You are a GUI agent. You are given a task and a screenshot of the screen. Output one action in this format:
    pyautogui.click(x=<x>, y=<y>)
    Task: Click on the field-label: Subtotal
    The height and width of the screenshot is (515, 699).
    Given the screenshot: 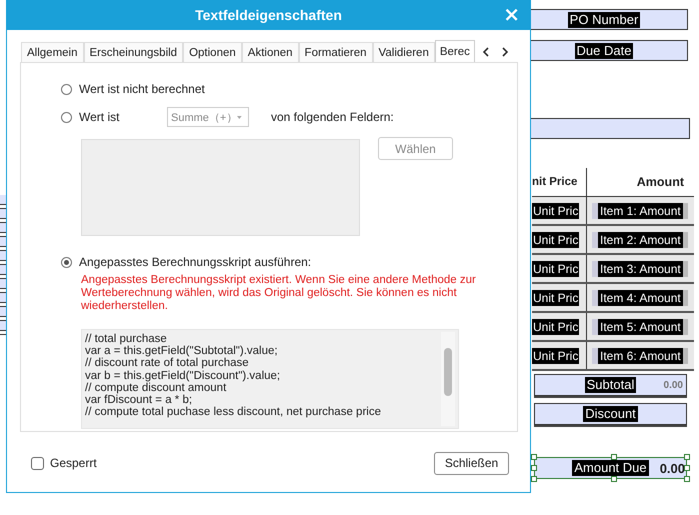 What is the action you would take?
    pyautogui.click(x=610, y=385)
    